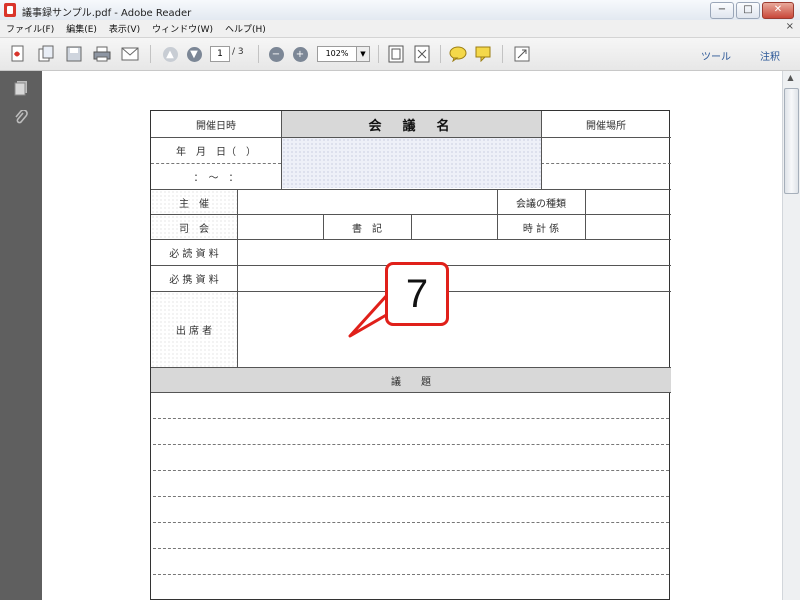 Image resolution: width=800 pixels, height=600 pixels. What do you see at coordinates (81, 28) in the screenshot?
I see `menu-edit: 編集(E)` at bounding box center [81, 28].